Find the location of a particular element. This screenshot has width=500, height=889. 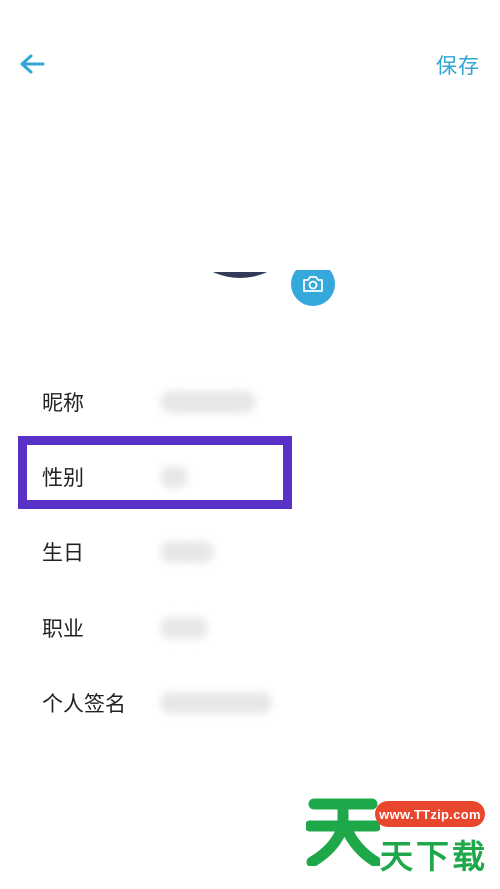

nickname-row: 昵称 is located at coordinates (250, 402).